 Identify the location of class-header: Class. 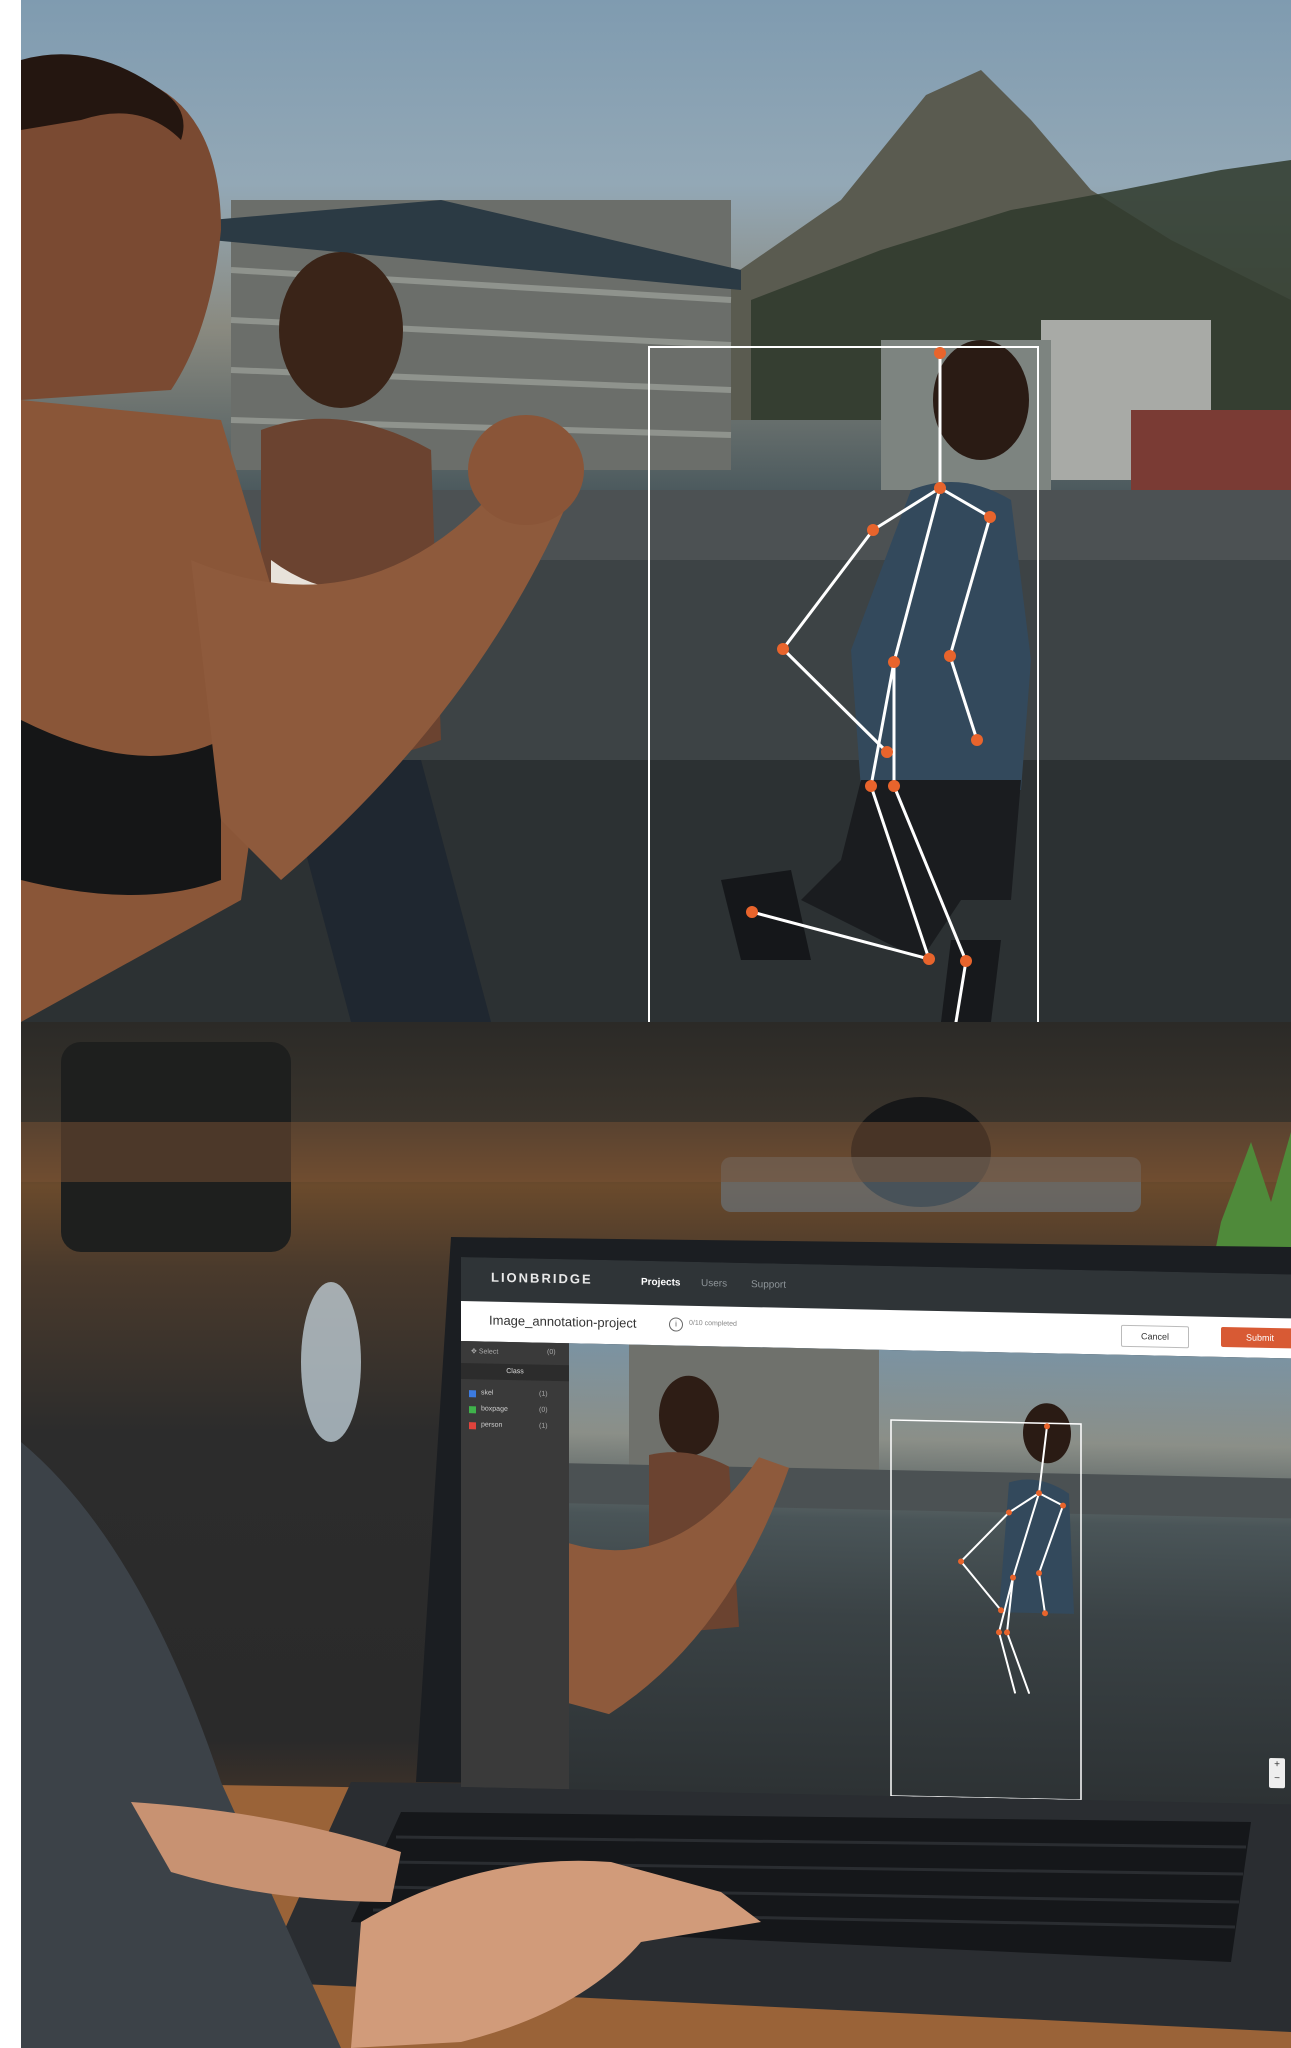
(515, 1372).